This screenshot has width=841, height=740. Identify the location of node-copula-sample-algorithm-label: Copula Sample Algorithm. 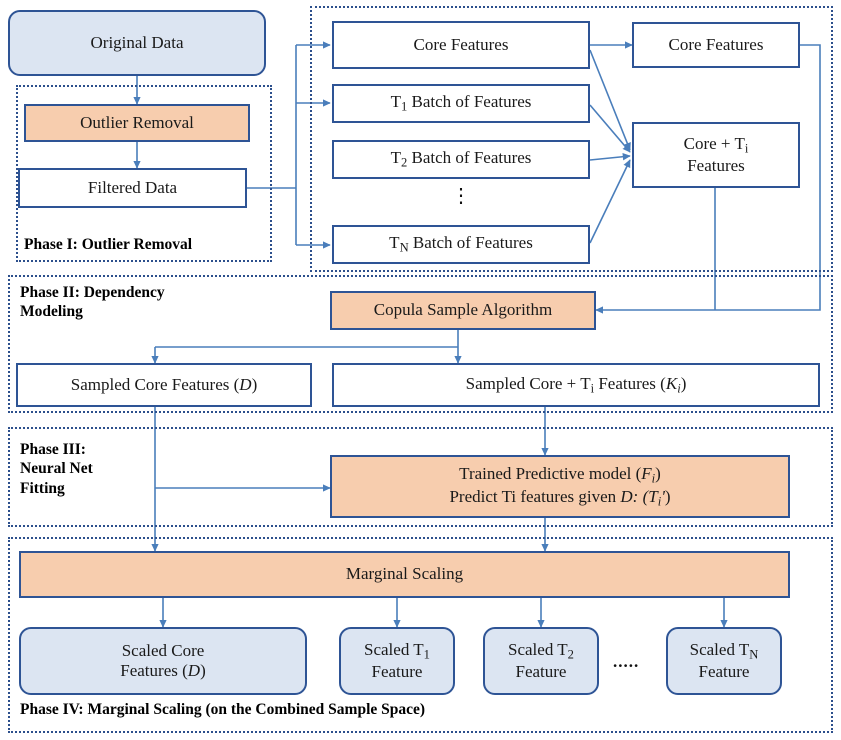
(463, 310).